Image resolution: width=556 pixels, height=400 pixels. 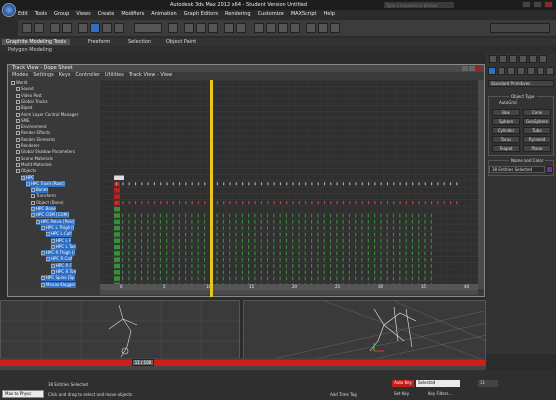 What do you see at coordinates (120, 330) in the screenshot?
I see `viewport-front` at bounding box center [120, 330].